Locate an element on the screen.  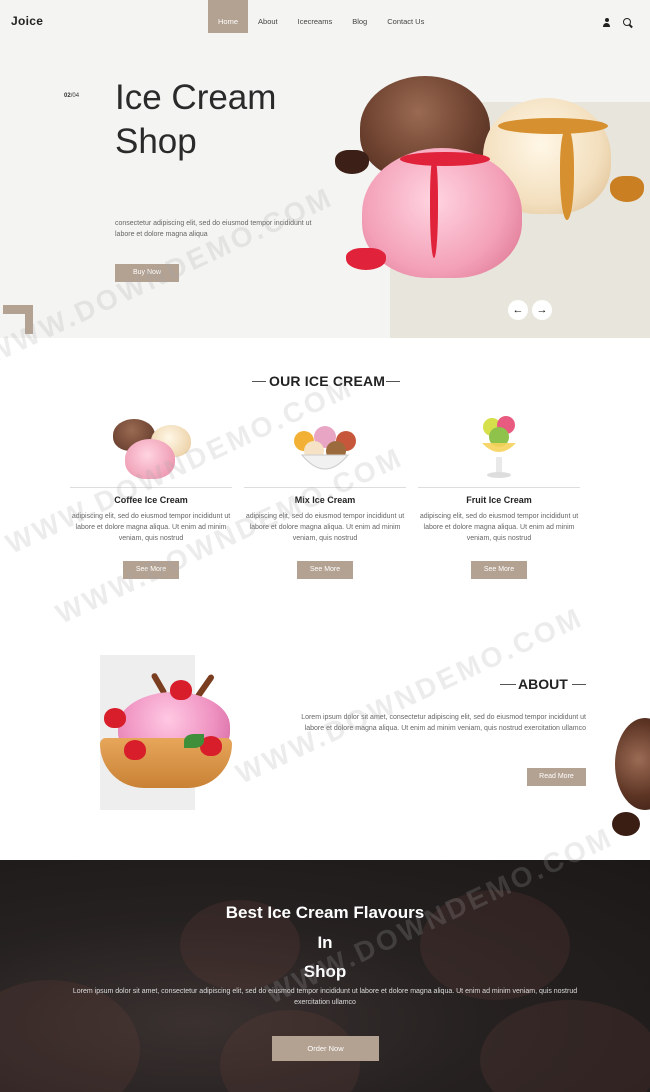
nav-about: About is located at coordinates (268, 16).